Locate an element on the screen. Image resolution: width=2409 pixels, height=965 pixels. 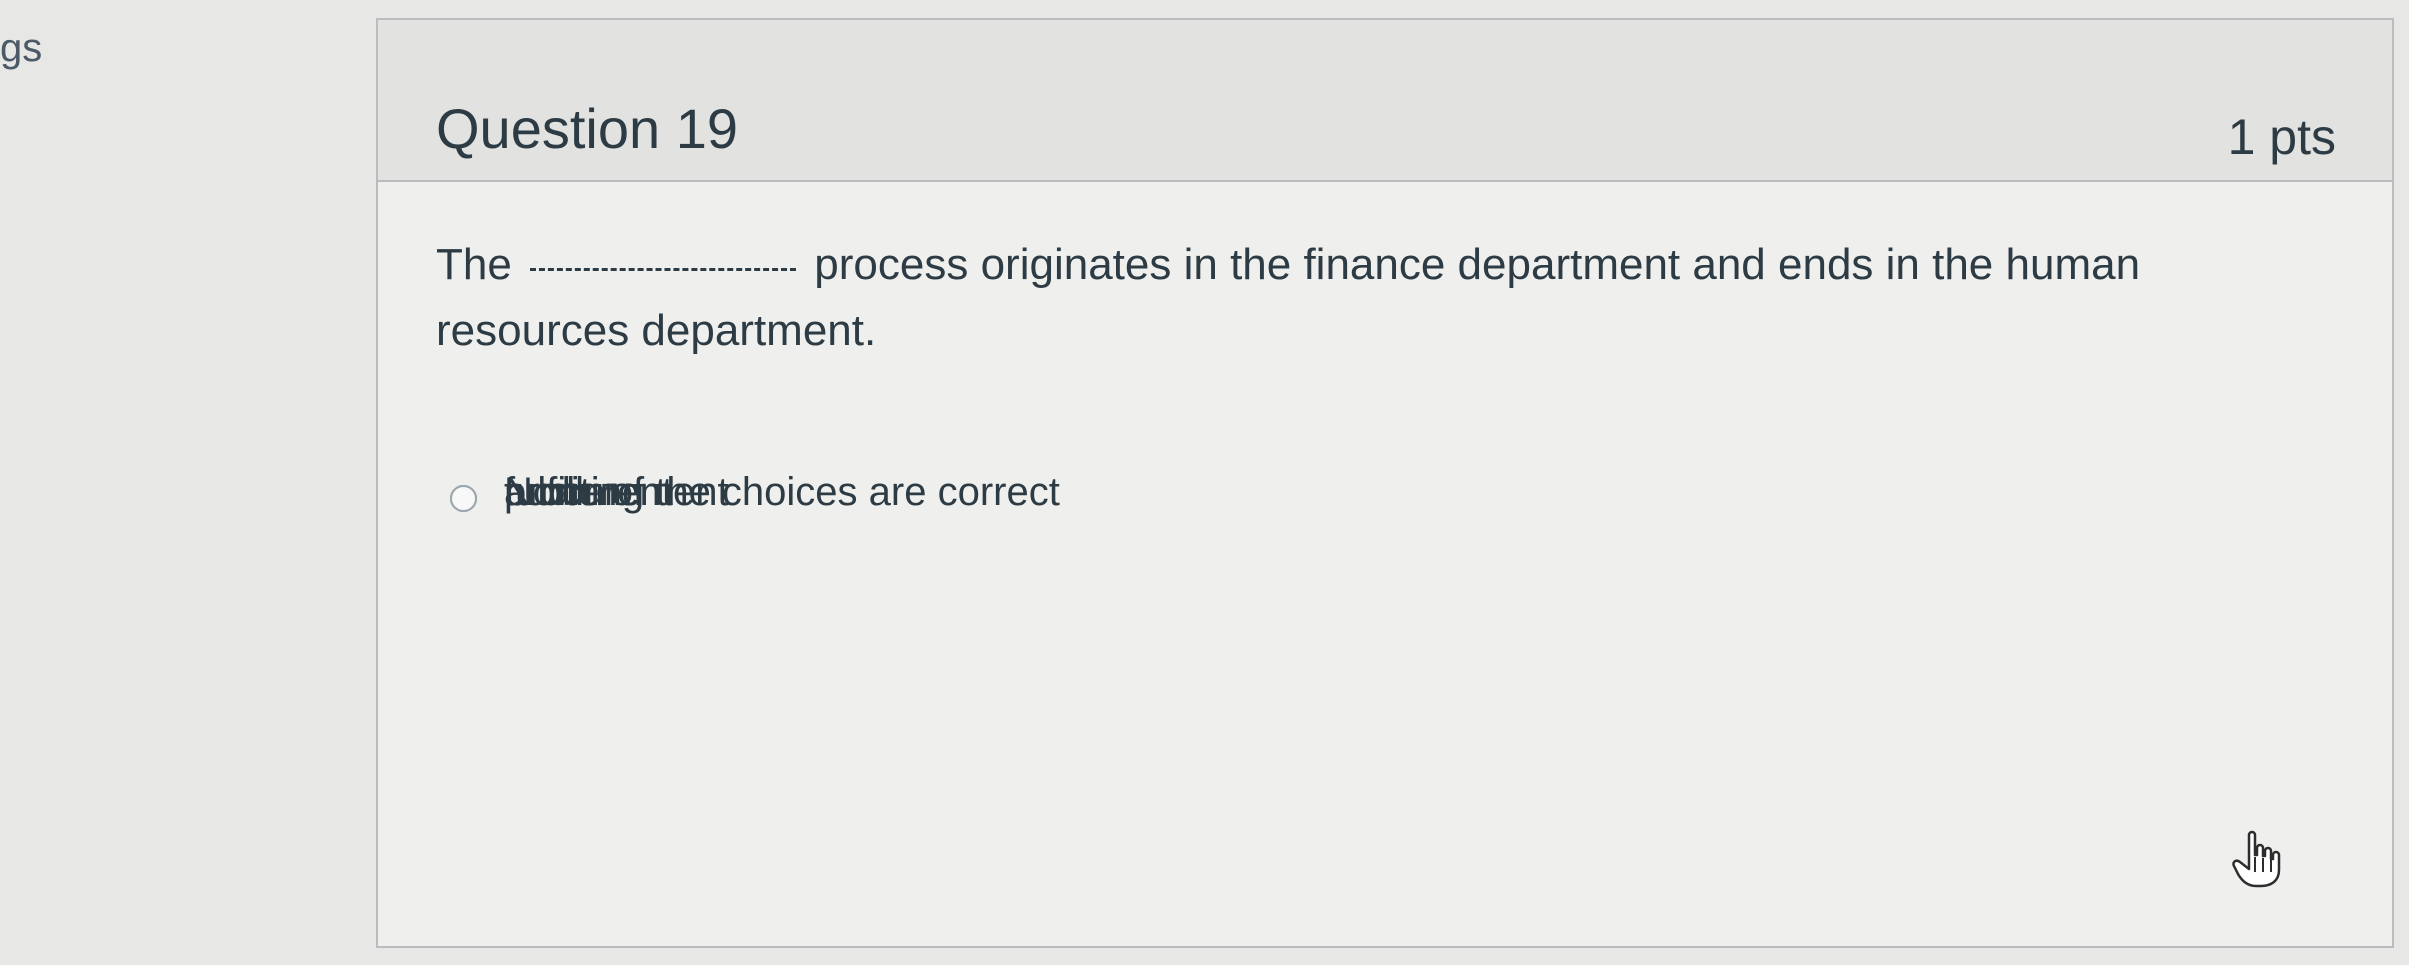
hand-pointer-icon is located at coordinates (2256, 859).